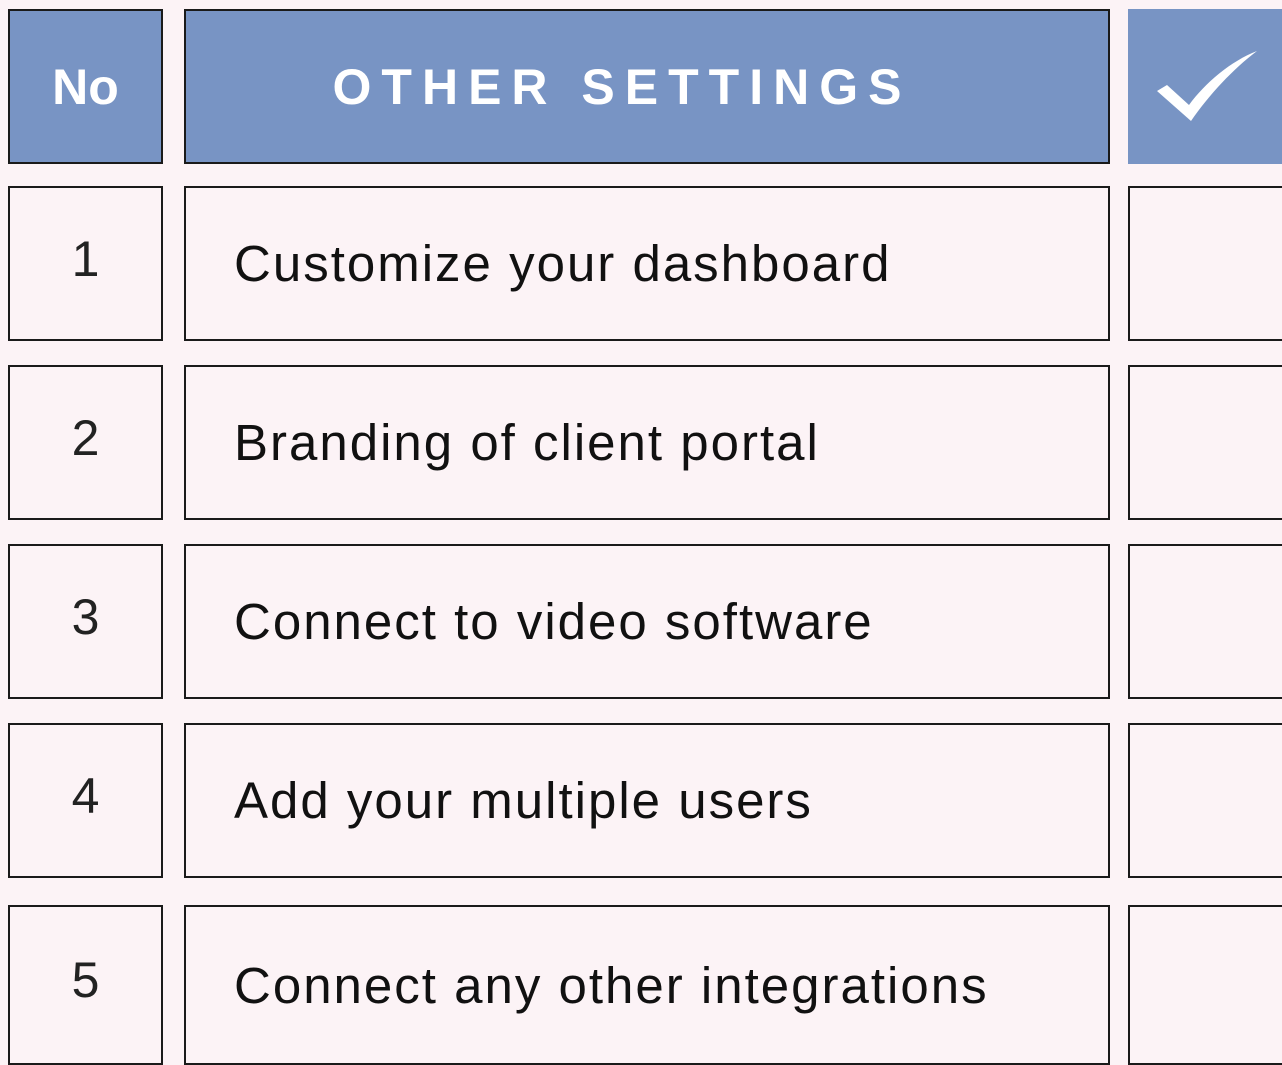  I want to click on column-header-no: No, so click(85, 86).